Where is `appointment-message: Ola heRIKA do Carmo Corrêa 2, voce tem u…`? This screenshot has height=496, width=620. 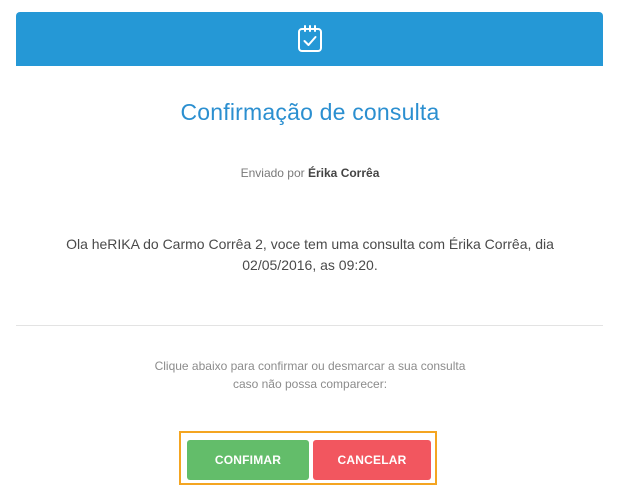 appointment-message: Ola heRIKA do Carmo Corrêa 2, voce tem u… is located at coordinates (310, 255).